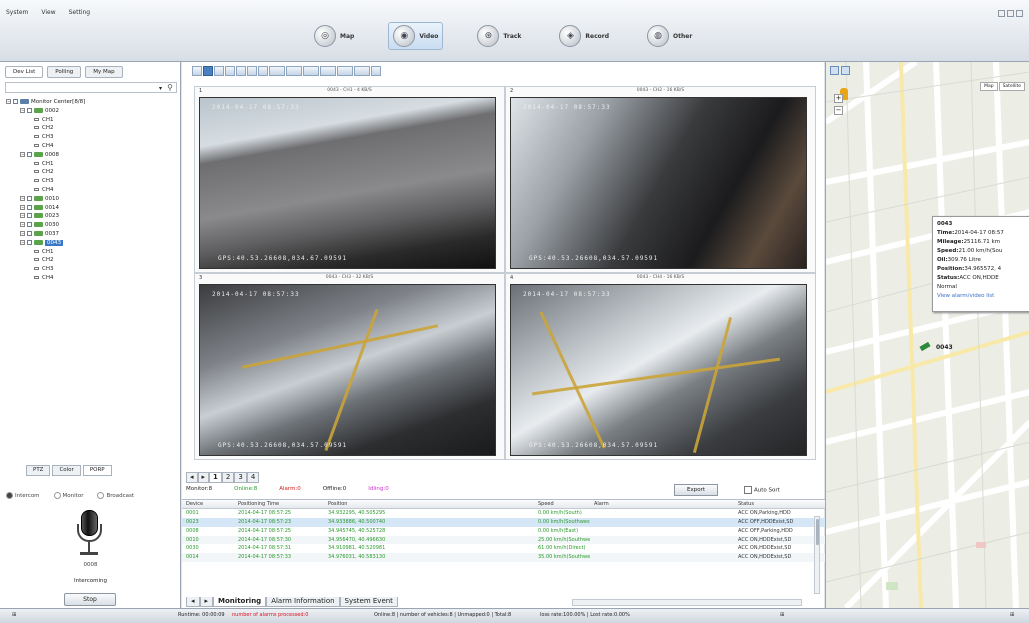  Describe the element at coordinates (115, 495) in the screenshot. I see `radio-broadcast: Broadcast` at that location.